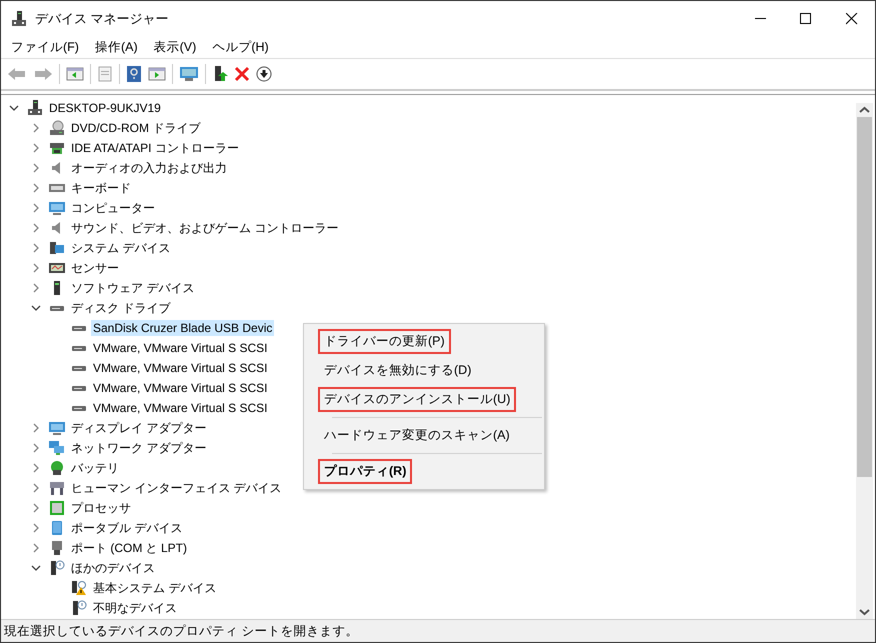 Image resolution: width=876 pixels, height=643 pixels. What do you see at coordinates (135, 128) in the screenshot?
I see `tree-item: DVD/CD-ROM ドライブ` at bounding box center [135, 128].